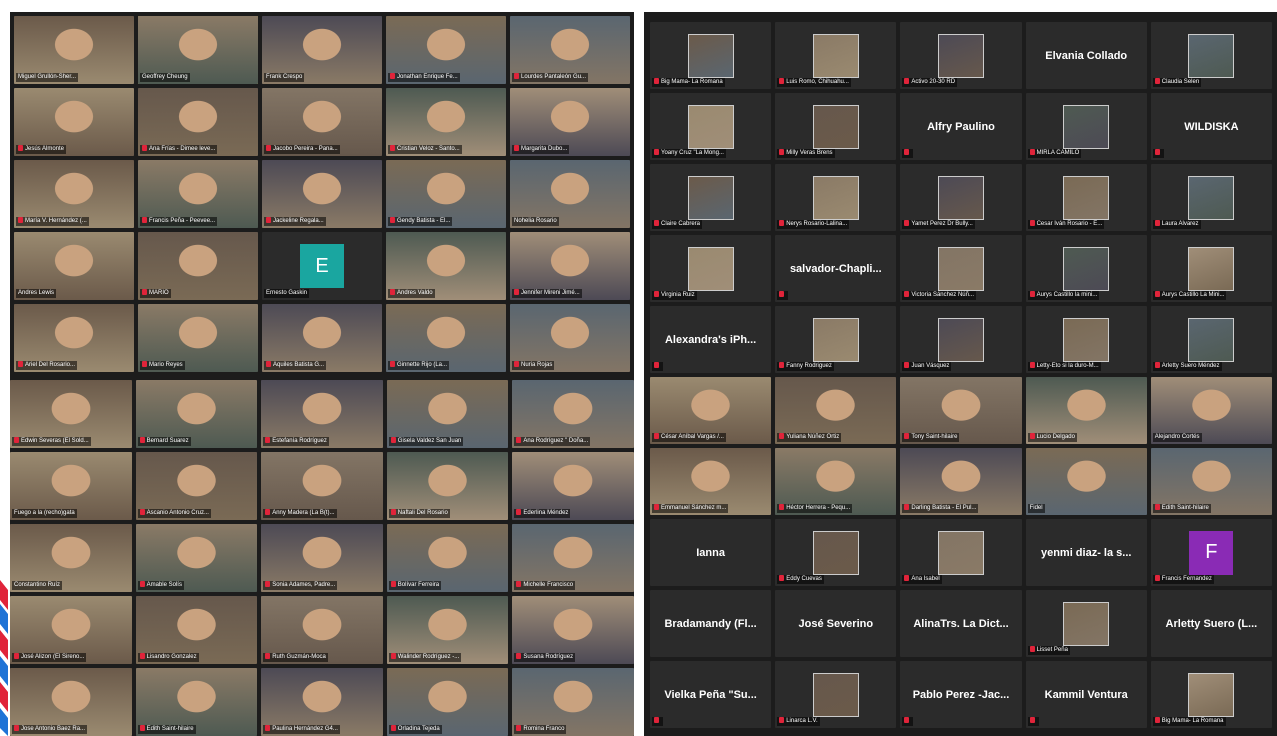 This screenshot has height=736, width=1277. I want to click on participant-tile: Gisela Valdez San Juan, so click(447, 414).